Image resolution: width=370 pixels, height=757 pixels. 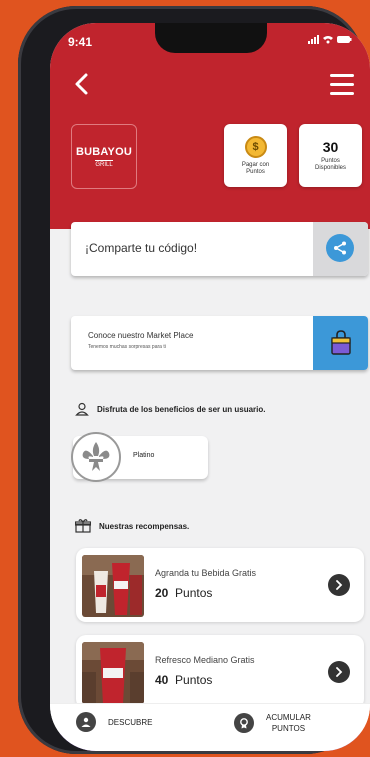 What do you see at coordinates (162, 593) in the screenshot?
I see `reward-points-value: 20` at bounding box center [162, 593].